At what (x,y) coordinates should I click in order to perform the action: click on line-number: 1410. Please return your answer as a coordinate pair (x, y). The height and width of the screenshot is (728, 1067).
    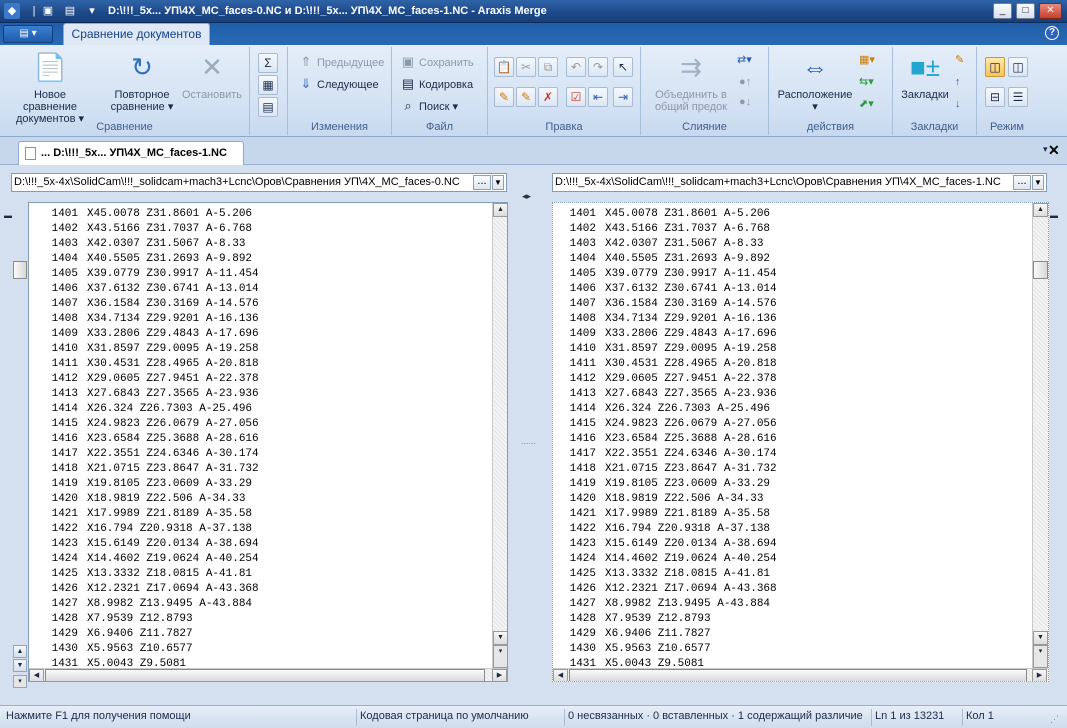
    Looking at the image, I should click on (64, 349).